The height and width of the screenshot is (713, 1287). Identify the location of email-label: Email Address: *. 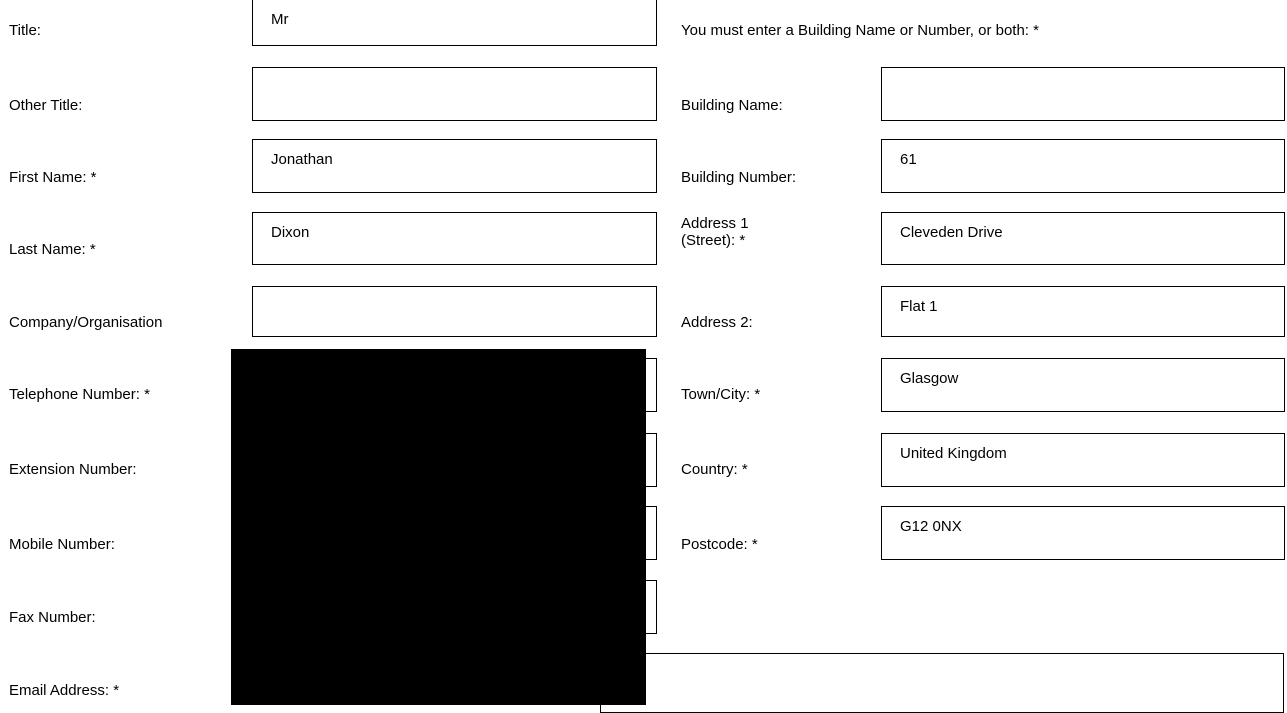
(64, 690).